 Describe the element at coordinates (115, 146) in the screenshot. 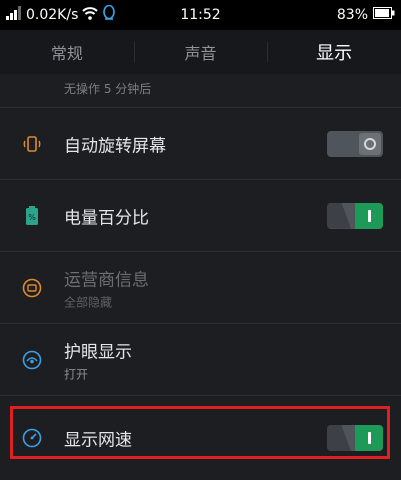

I see `auto-rotate-label: 自动旋转屏幕` at that location.